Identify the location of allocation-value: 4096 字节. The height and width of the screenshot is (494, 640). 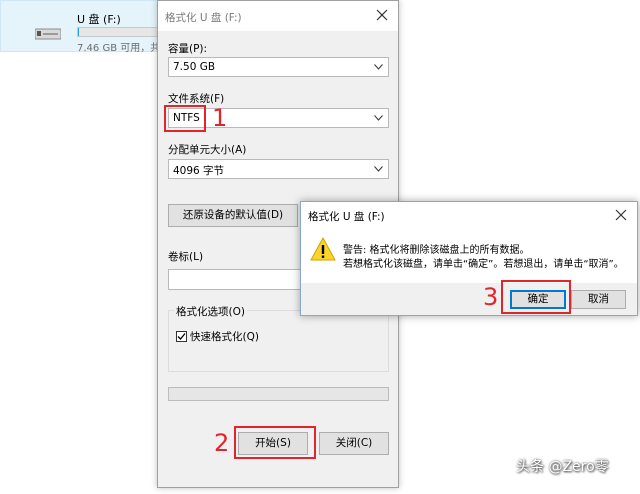
(199, 171).